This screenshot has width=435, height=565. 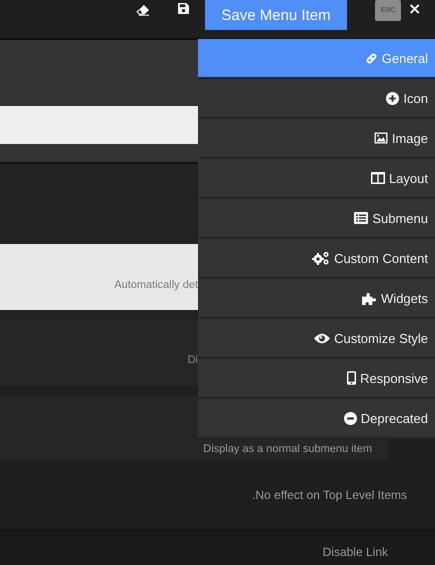 I want to click on phone-icon, so click(x=351, y=378).